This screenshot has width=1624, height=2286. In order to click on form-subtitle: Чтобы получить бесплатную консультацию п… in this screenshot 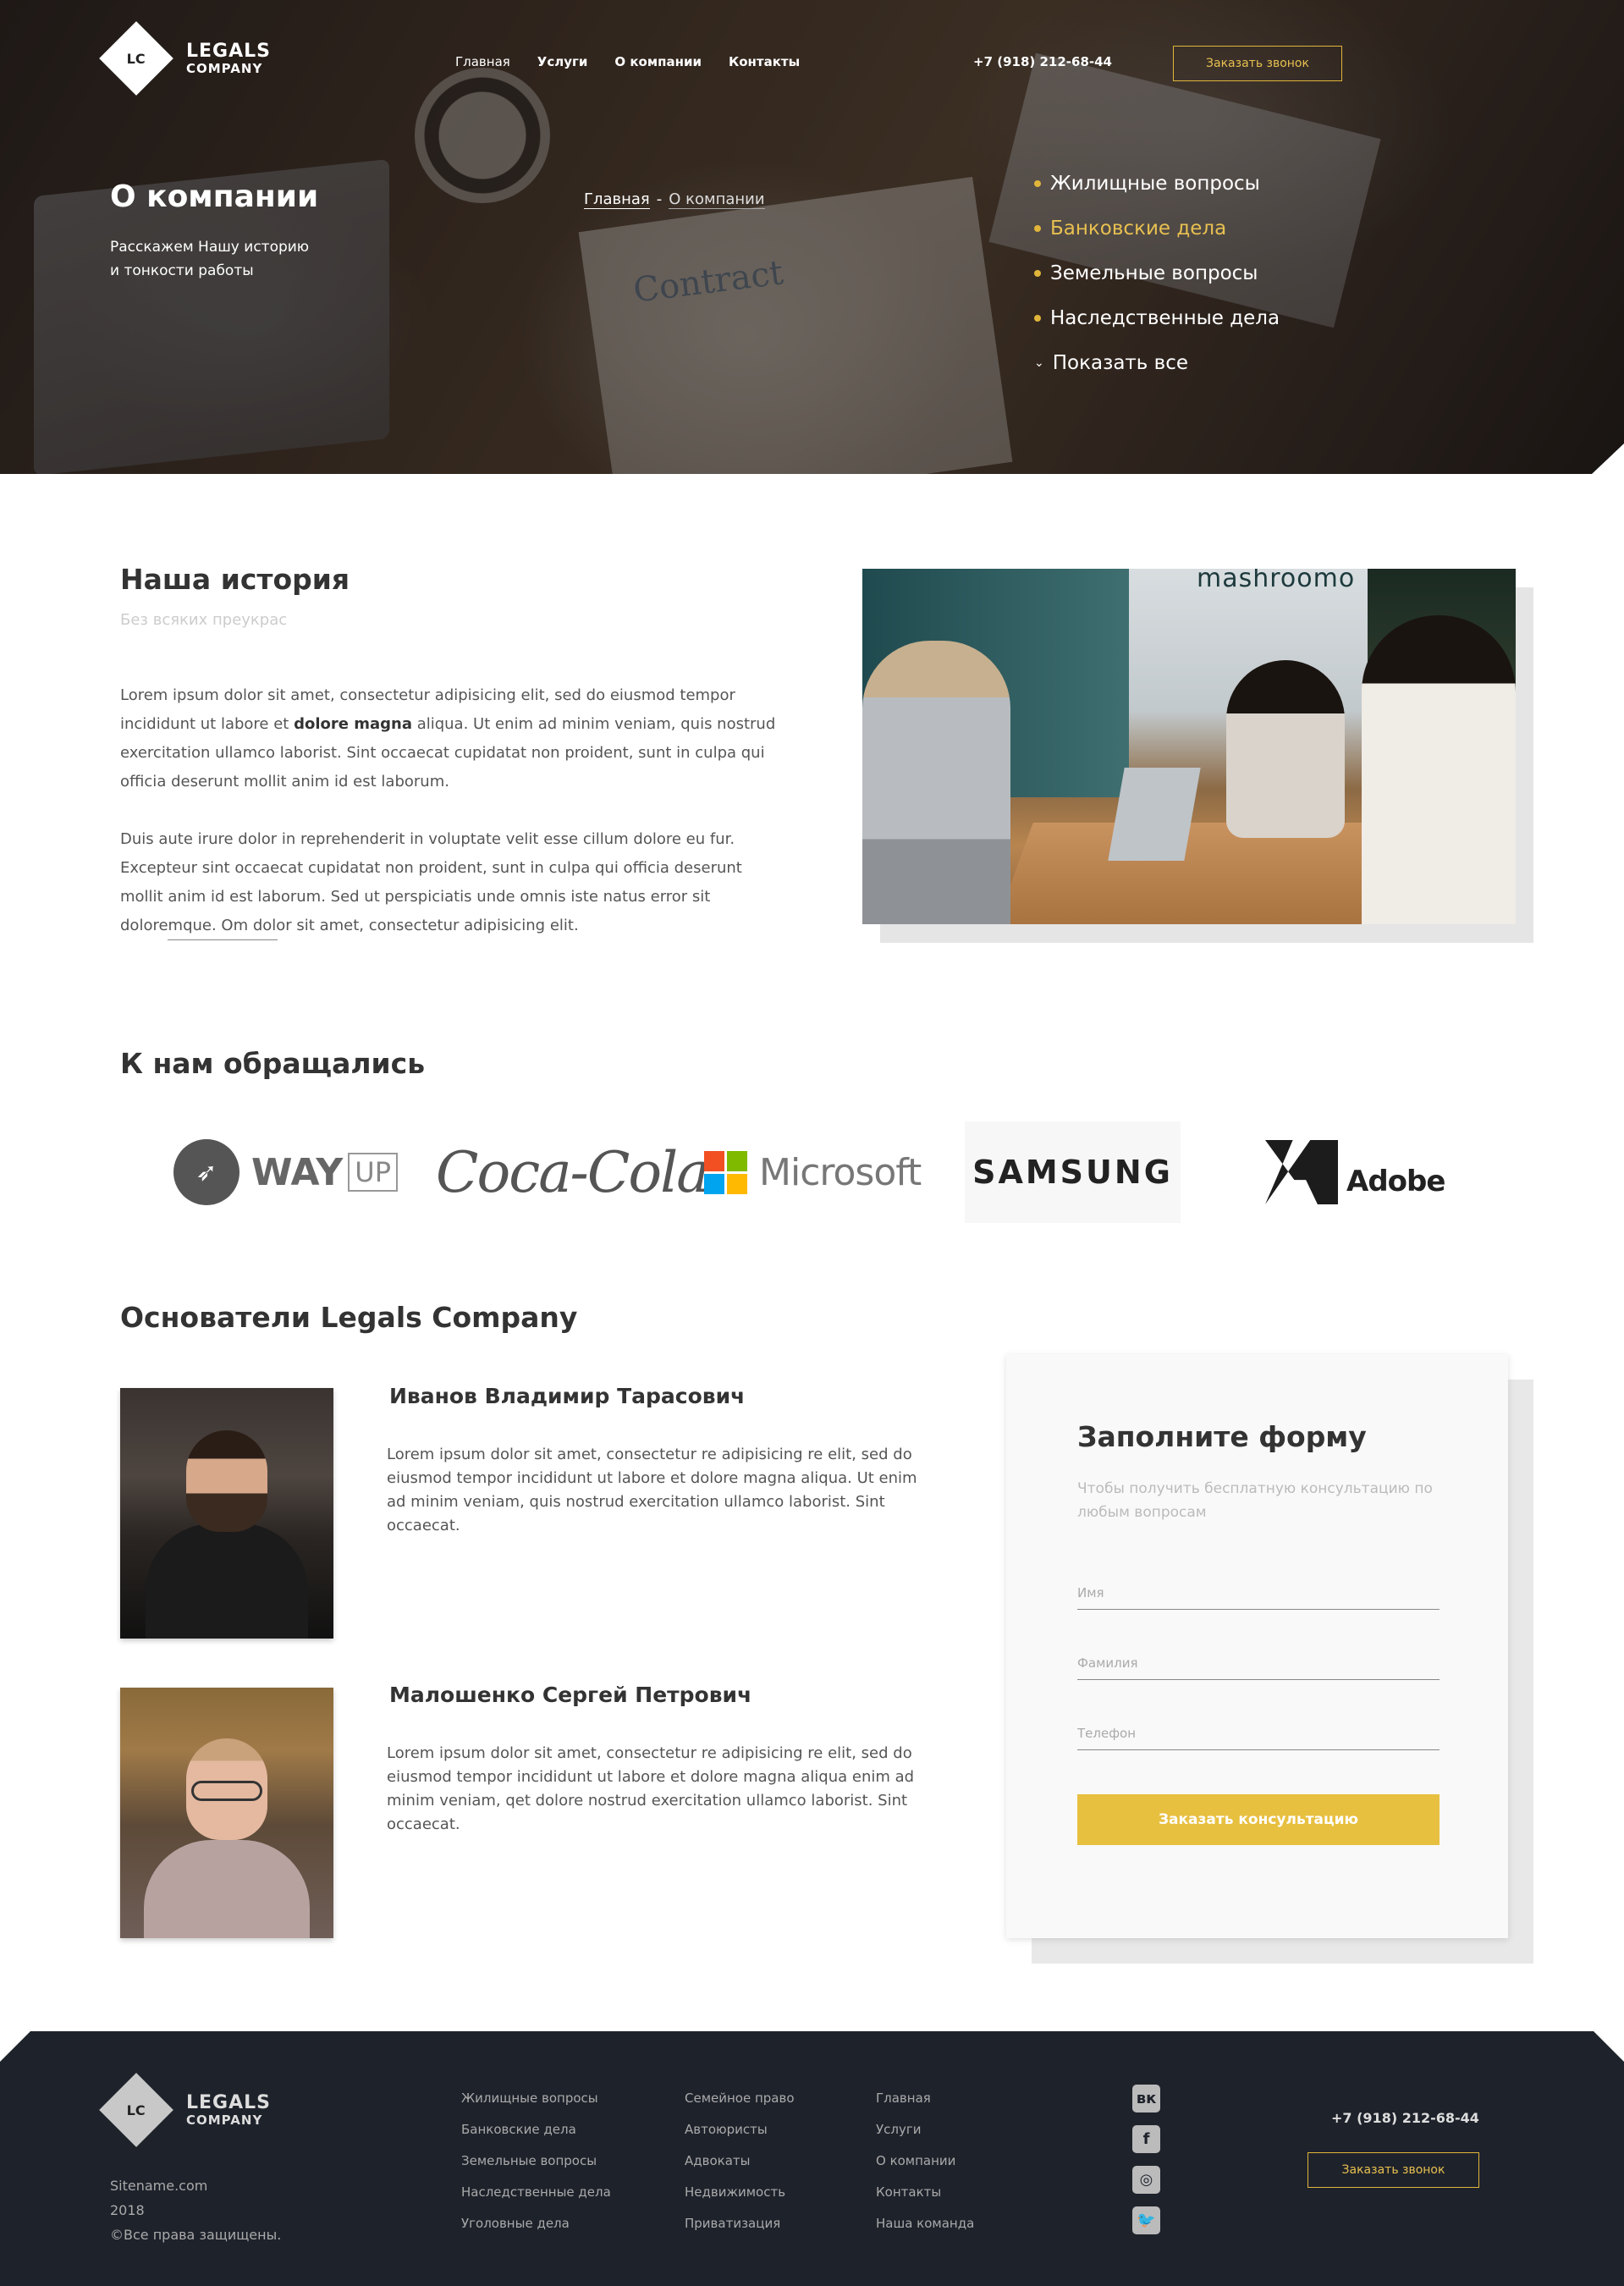, I will do `click(1255, 1500)`.